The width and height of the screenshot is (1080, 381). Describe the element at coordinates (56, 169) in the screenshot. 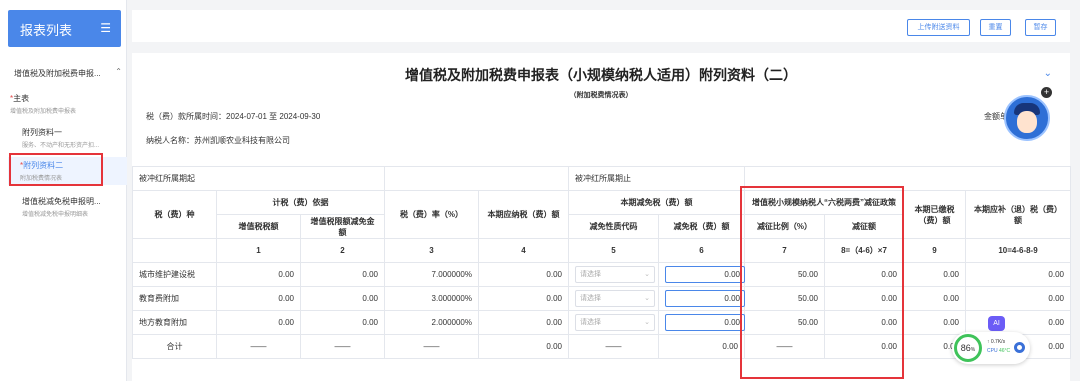

I see `highlight-box-sidebar` at that location.